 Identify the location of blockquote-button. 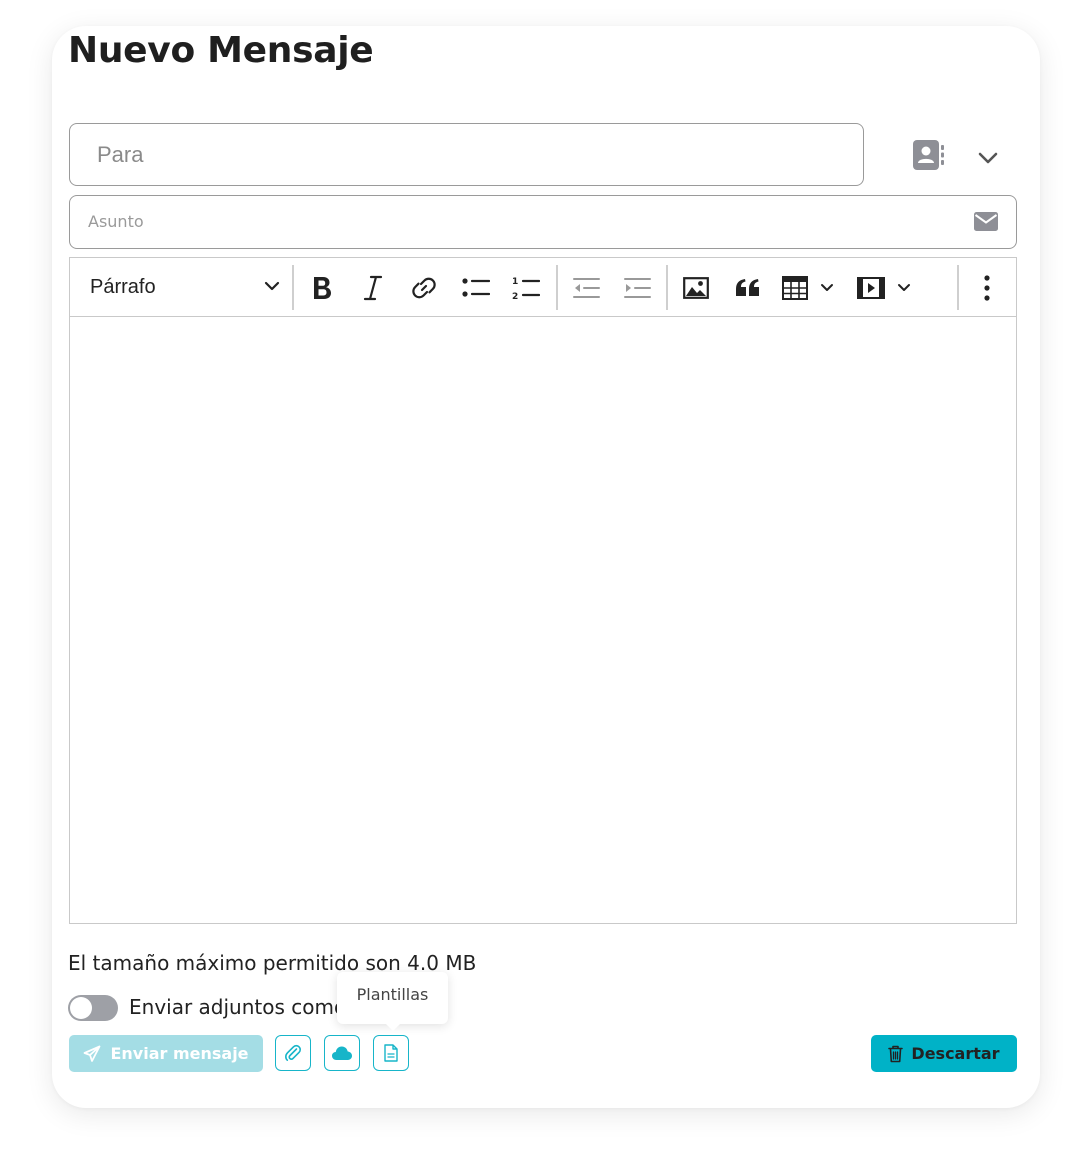
(748, 288).